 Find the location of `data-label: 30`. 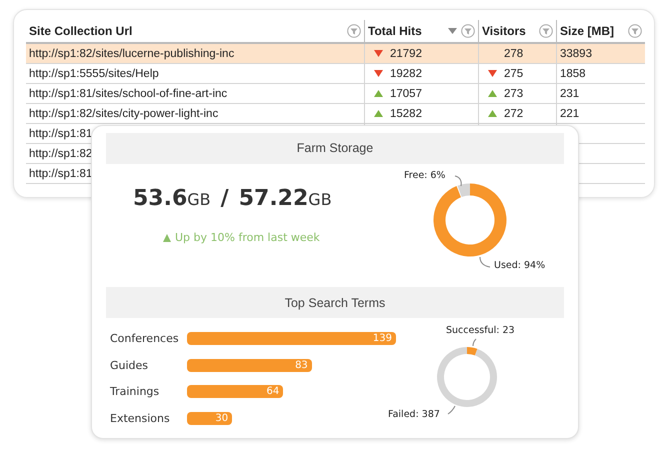

data-label: 30 is located at coordinates (222, 418).